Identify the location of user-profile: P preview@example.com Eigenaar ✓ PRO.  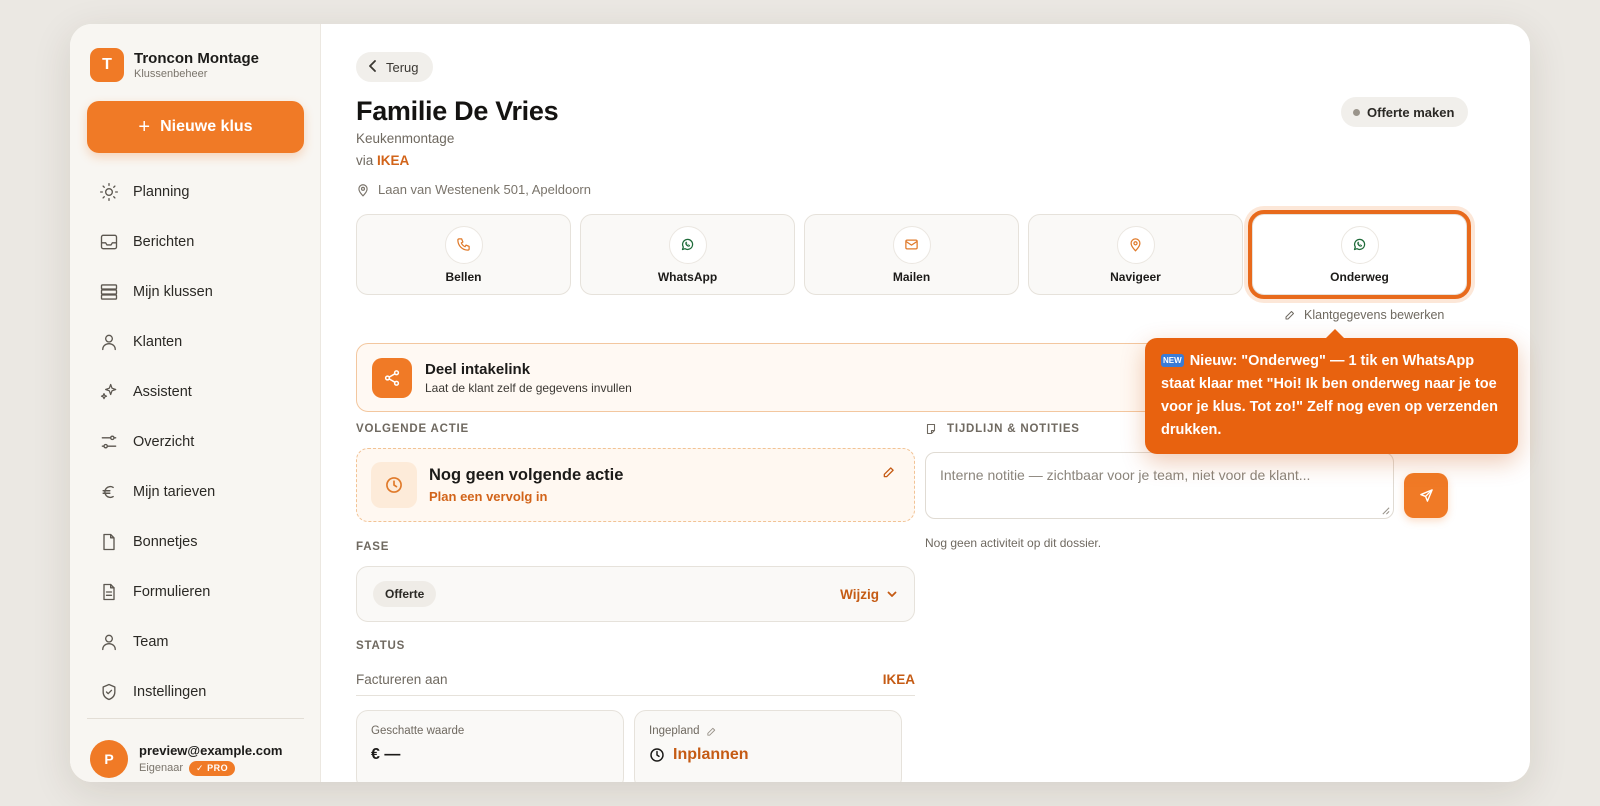
(186, 759).